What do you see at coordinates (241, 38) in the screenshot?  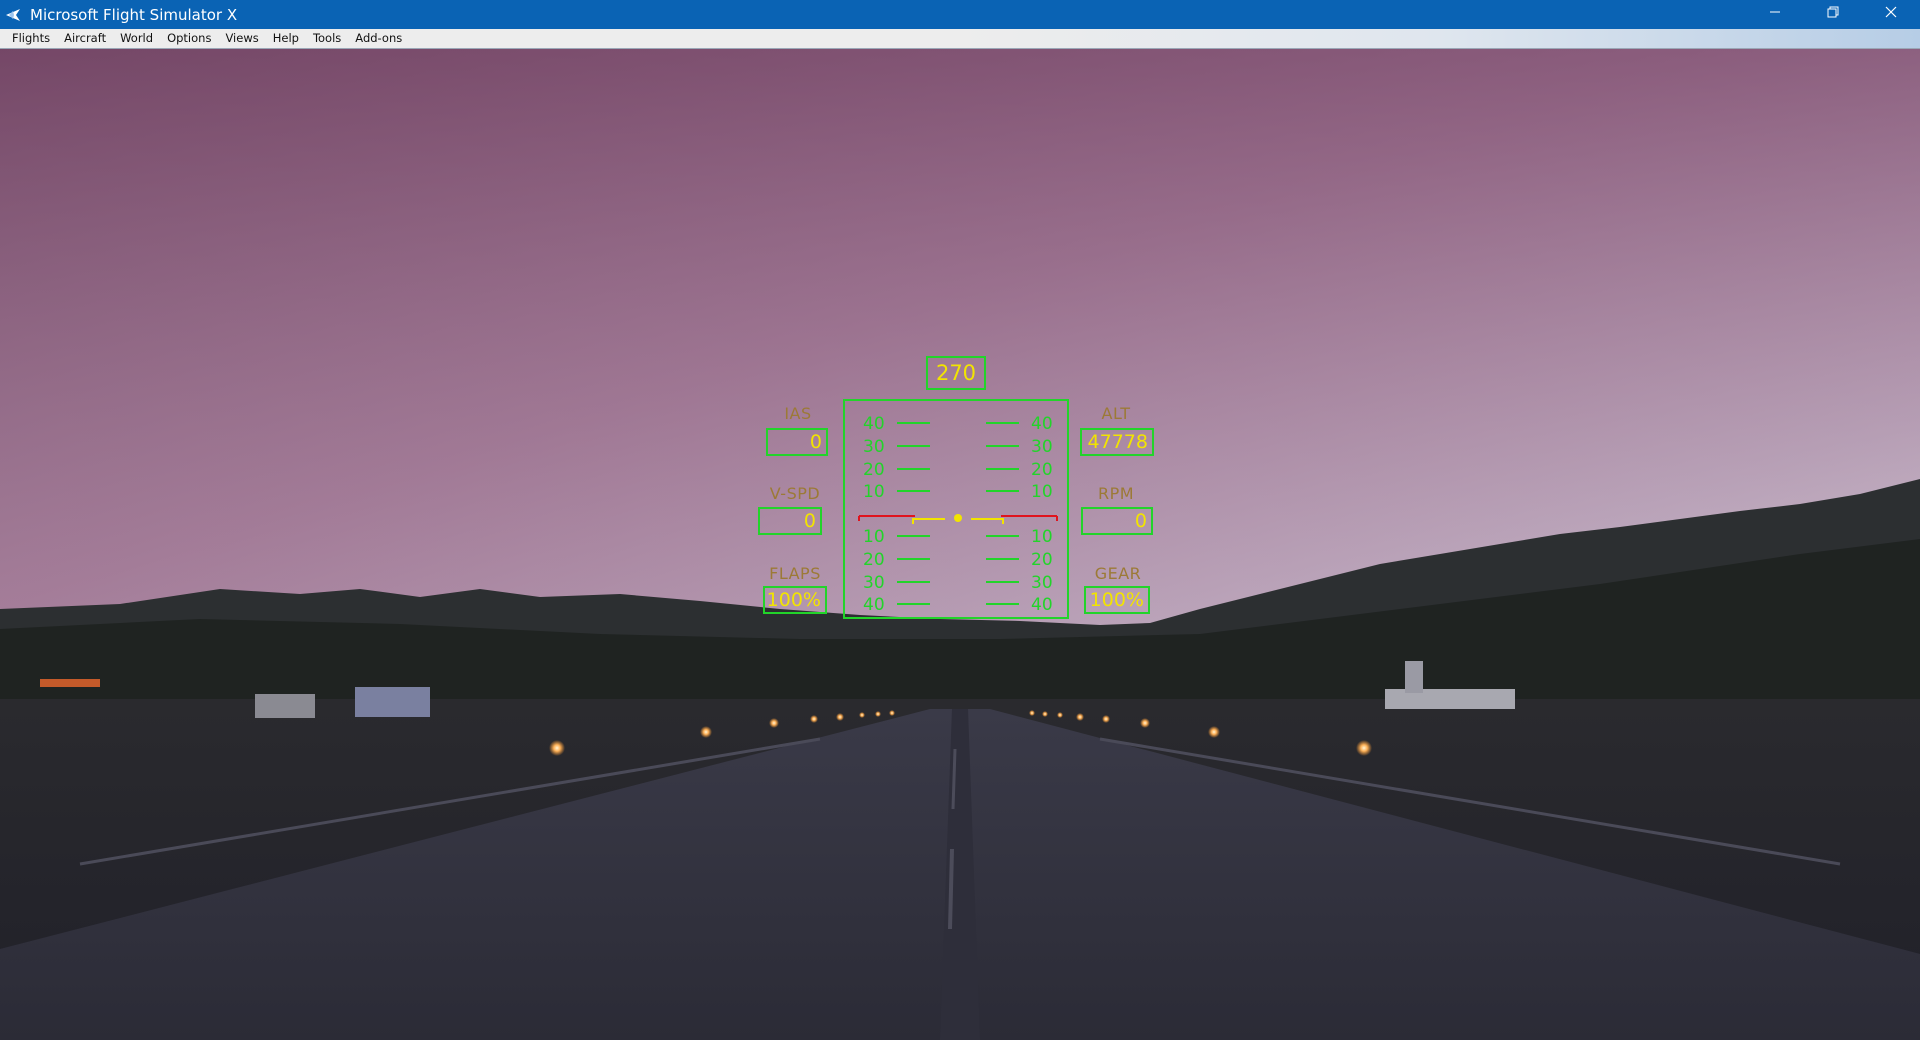 I see `menu-views: Views` at bounding box center [241, 38].